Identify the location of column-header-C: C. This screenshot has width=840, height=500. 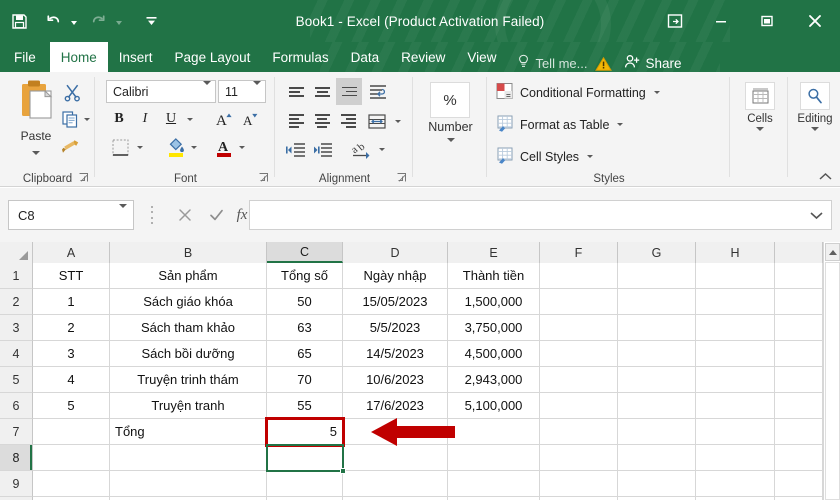
(305, 252).